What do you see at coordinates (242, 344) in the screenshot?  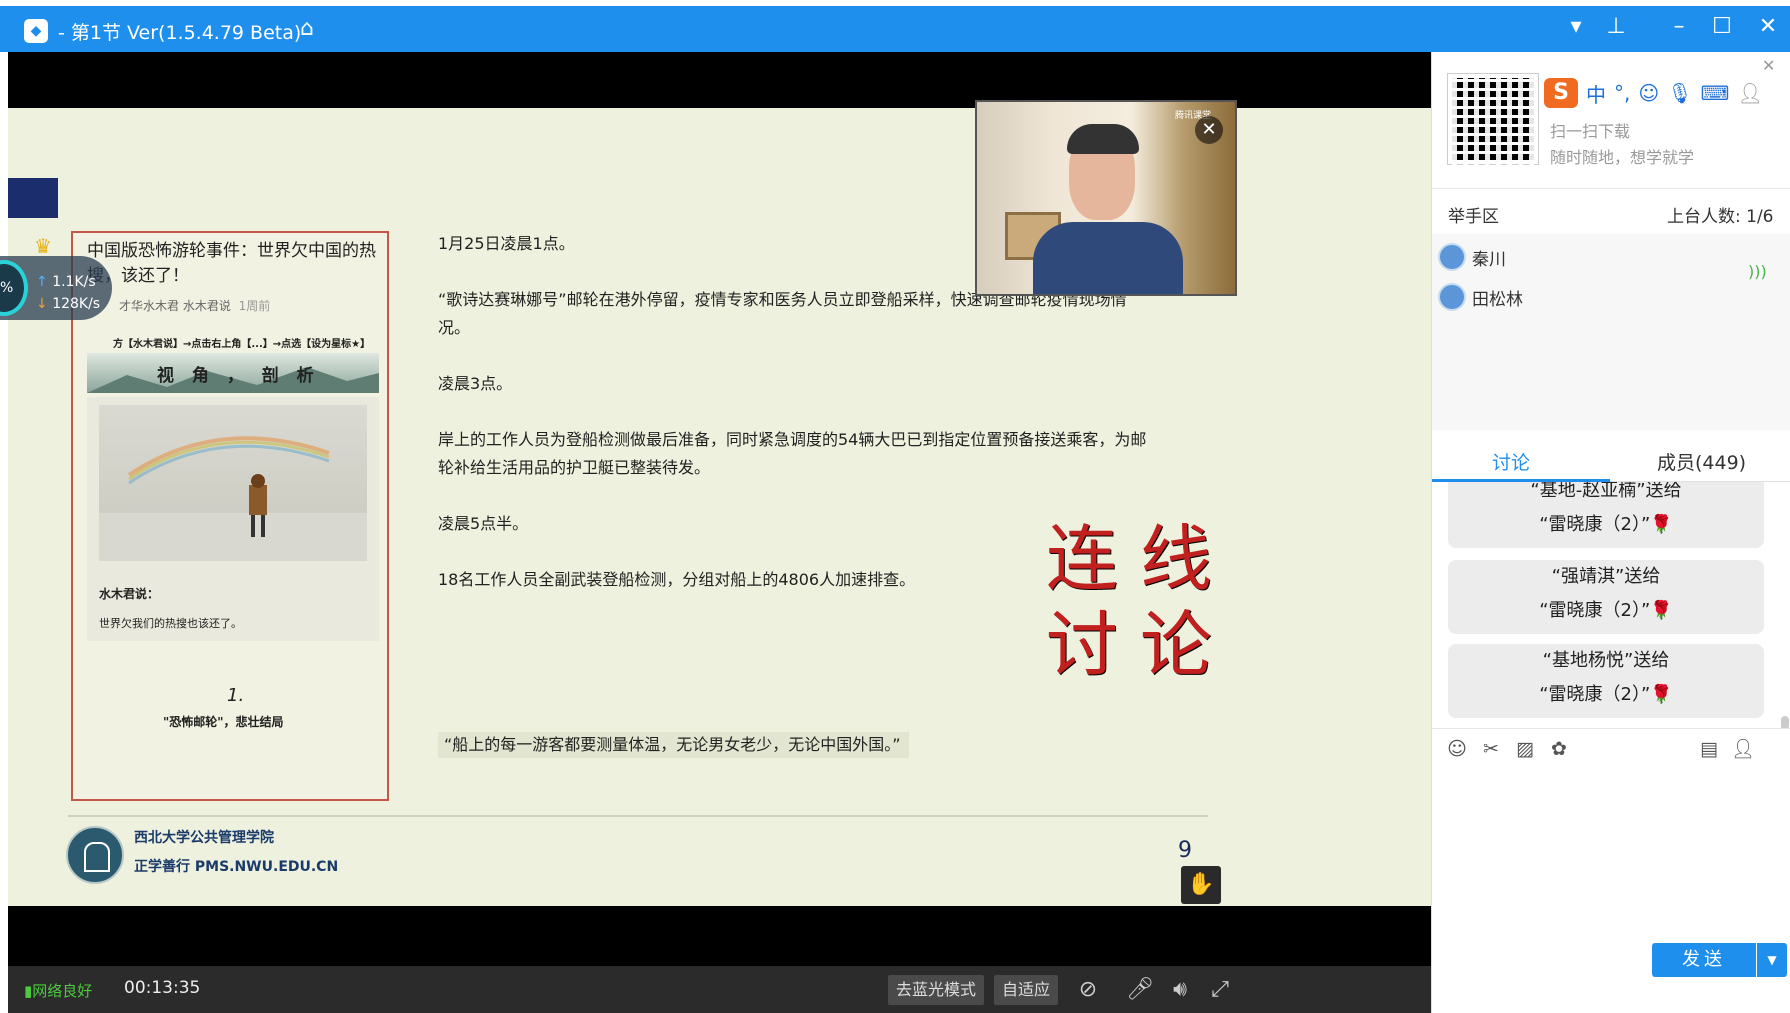 I see `article-follow-hint: 方【水木君说】→点击右上角【...】→点选【设为星标★】` at bounding box center [242, 344].